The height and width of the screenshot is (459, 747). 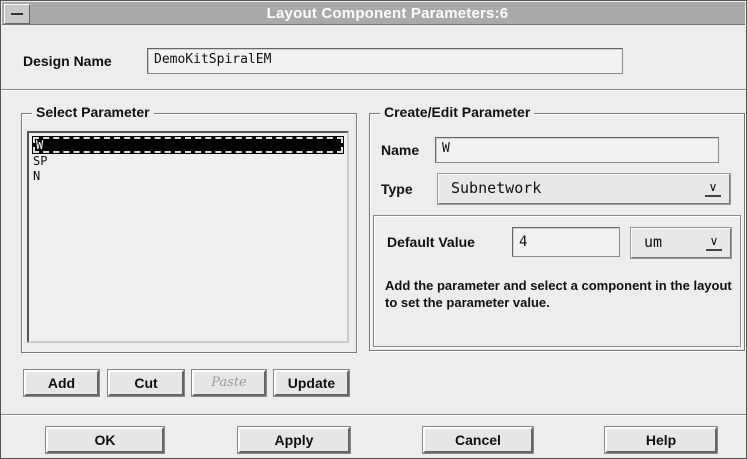 I want to click on cut-button: Cut, so click(x=146, y=383).